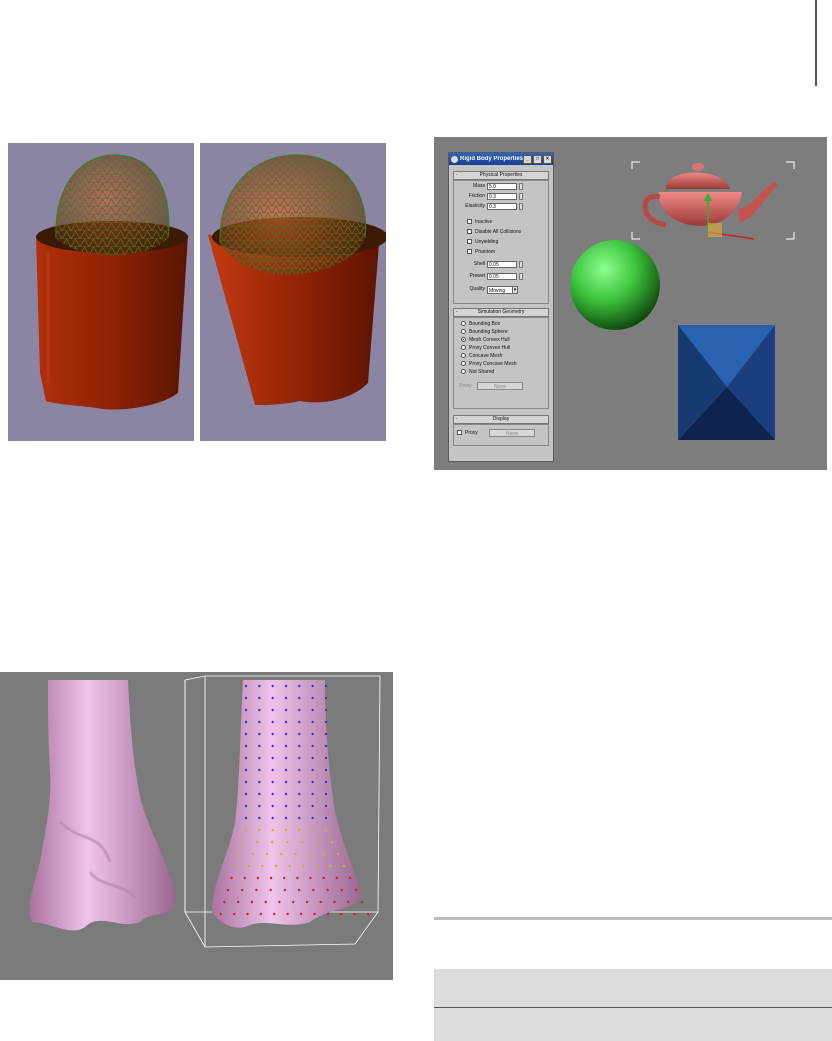 This screenshot has height=1041, width=832. I want to click on sphere-object, so click(615, 285).